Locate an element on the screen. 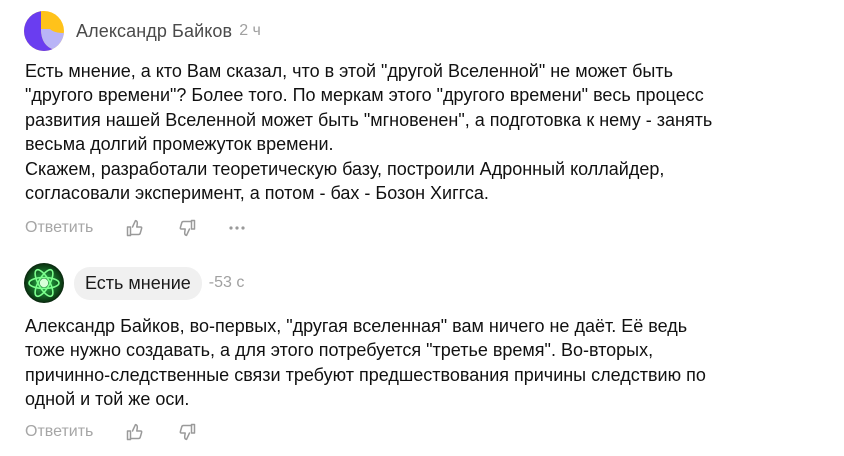 The width and height of the screenshot is (844, 456). comment-line: весьма долгий промежуток времени. is located at coordinates (179, 144).